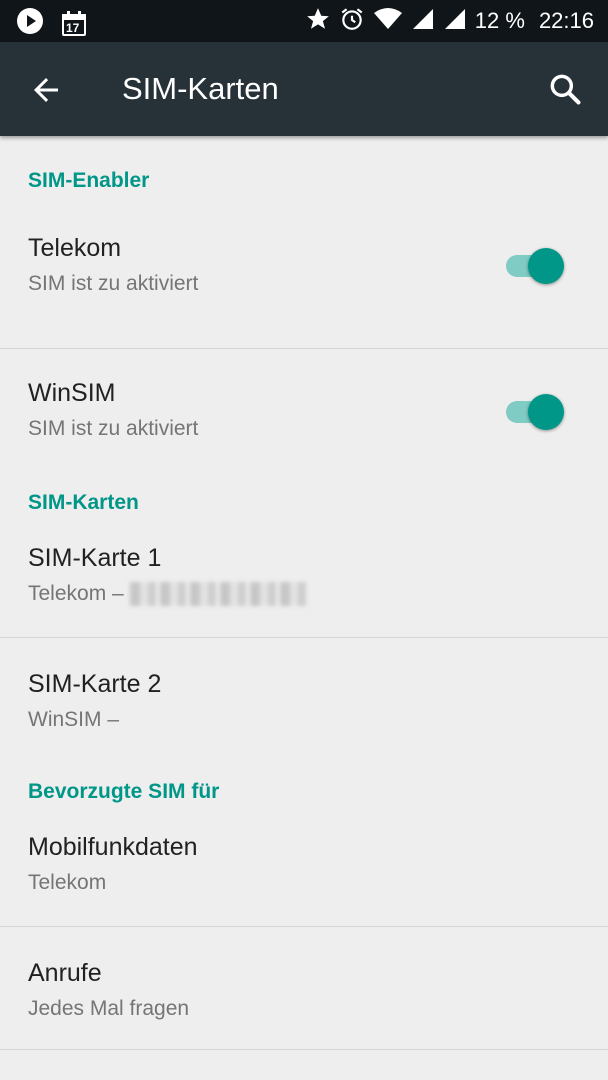 This screenshot has height=1080, width=608. Describe the element at coordinates (388, 21) in the screenshot. I see `wifi-icon` at that location.